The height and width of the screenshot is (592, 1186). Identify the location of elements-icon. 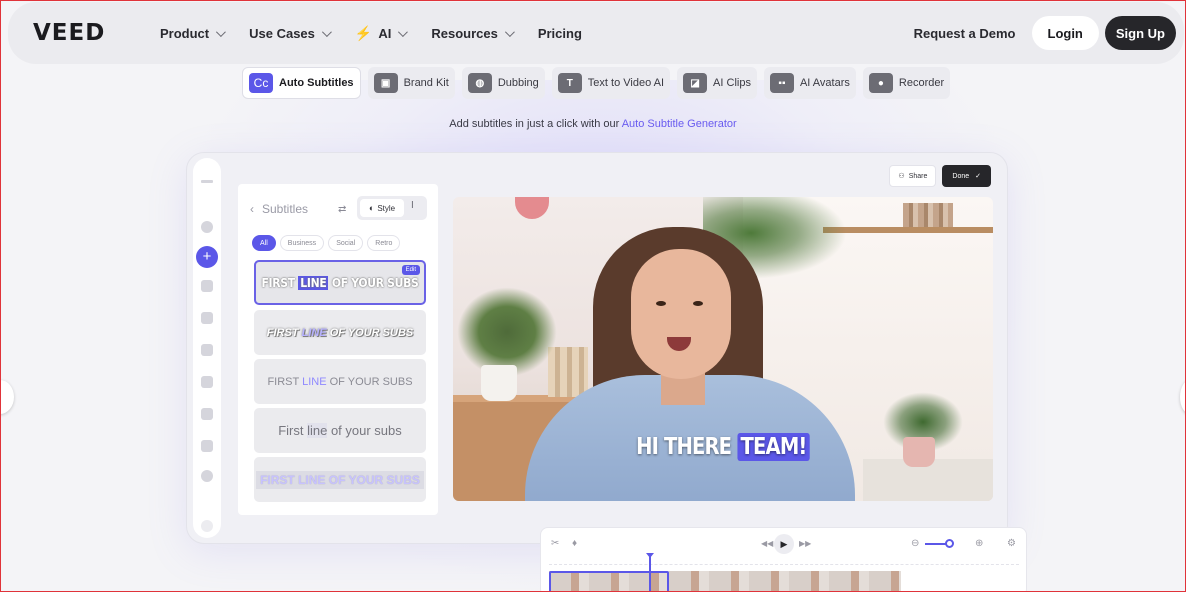
(207, 382).